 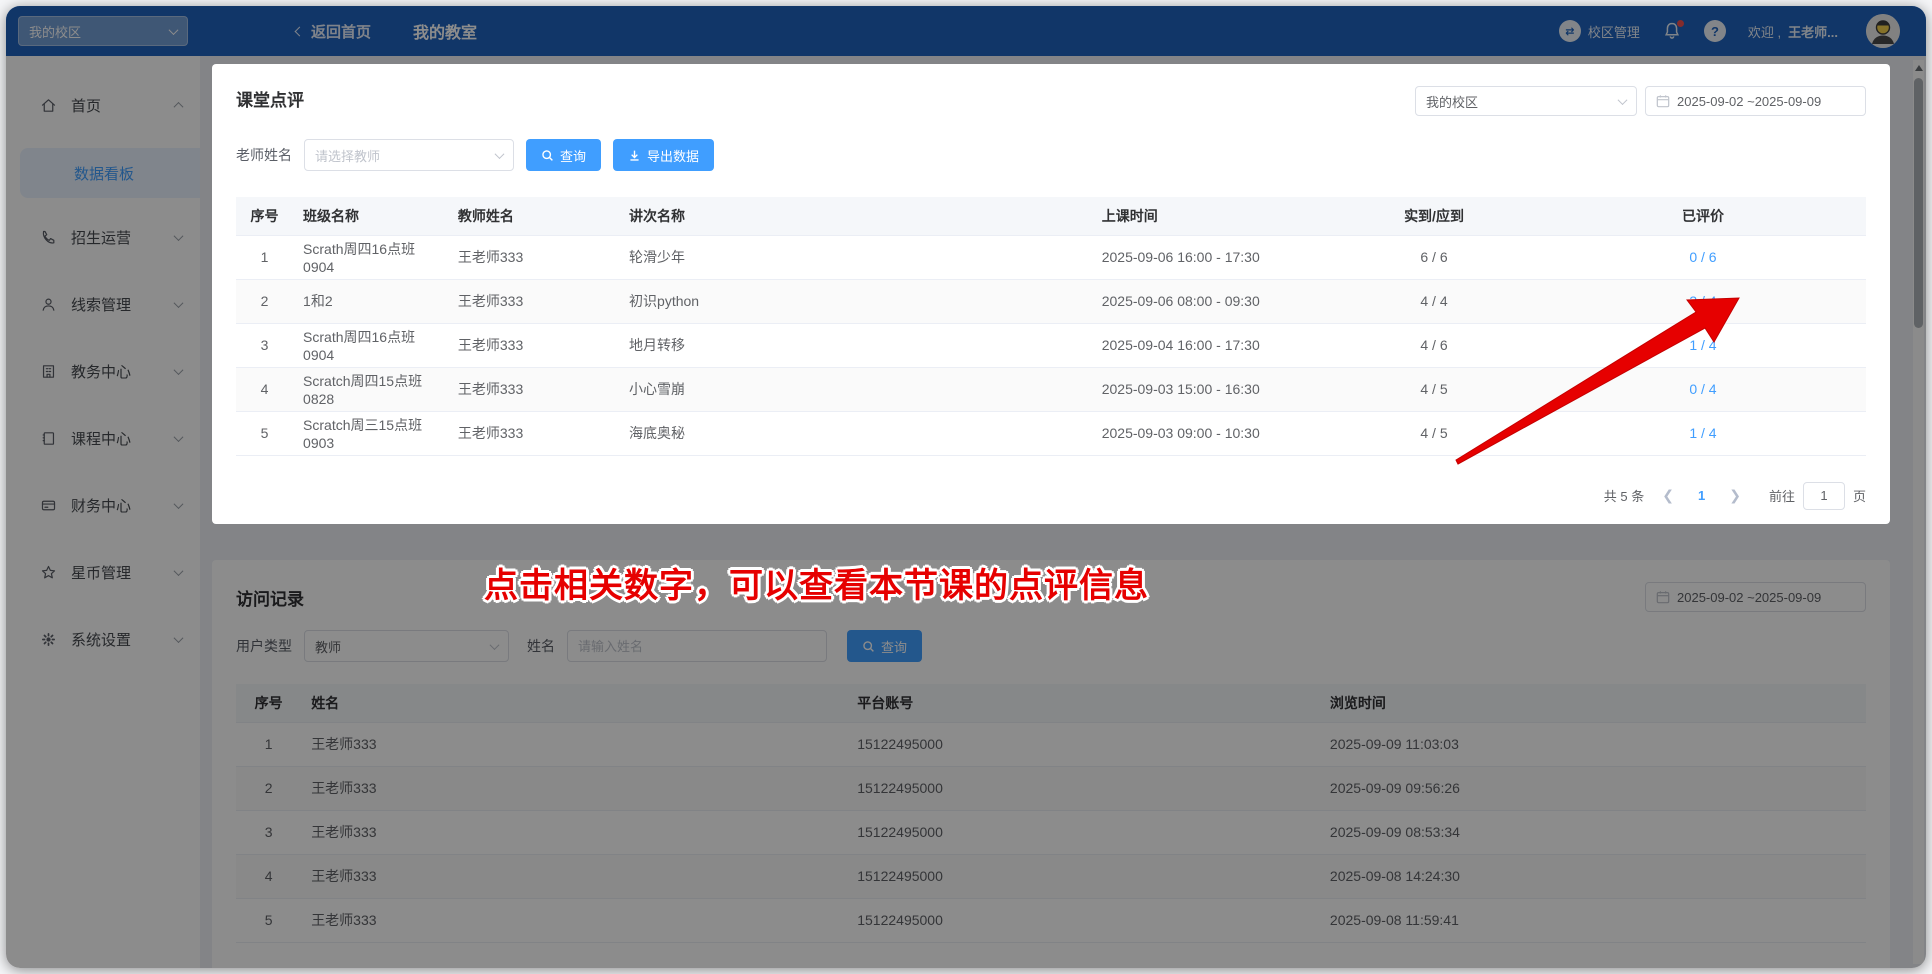 I want to click on table-cell: 0 / 6, so click(x=1702, y=257).